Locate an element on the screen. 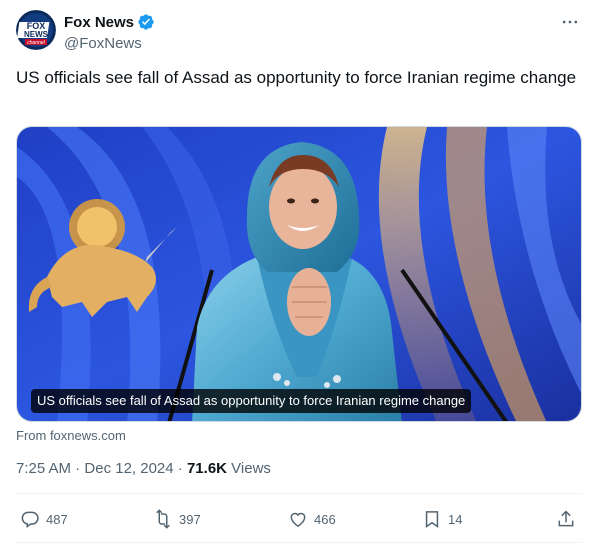 The image size is (598, 543). reply-button: 487 is located at coordinates (44, 519).